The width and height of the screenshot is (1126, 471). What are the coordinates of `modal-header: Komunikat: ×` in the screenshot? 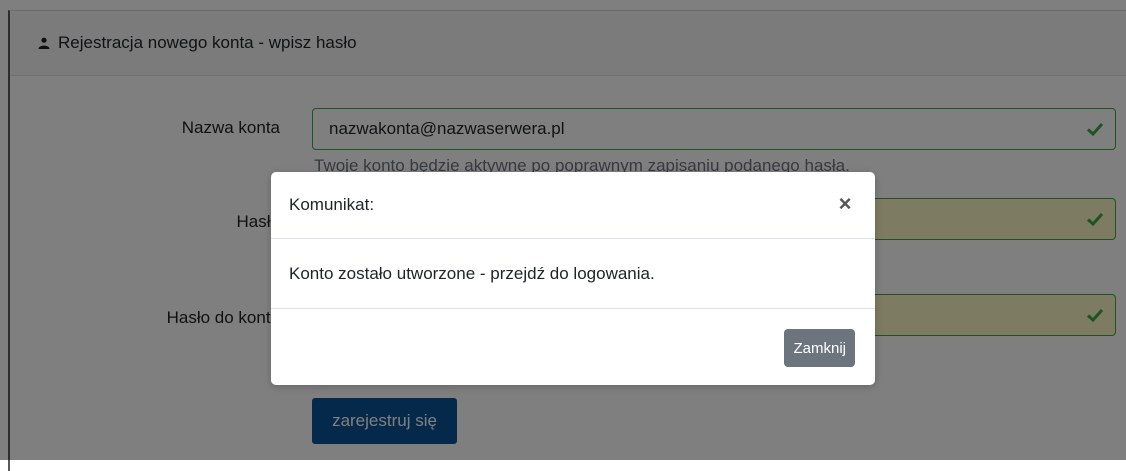 It's located at (573, 205).